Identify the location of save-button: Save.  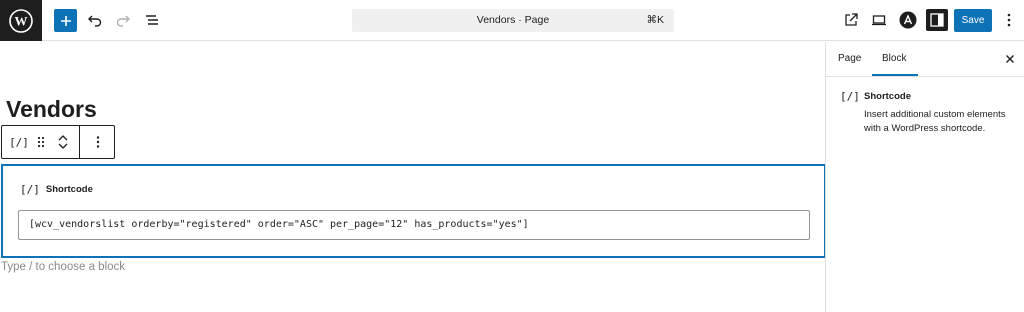
(973, 20).